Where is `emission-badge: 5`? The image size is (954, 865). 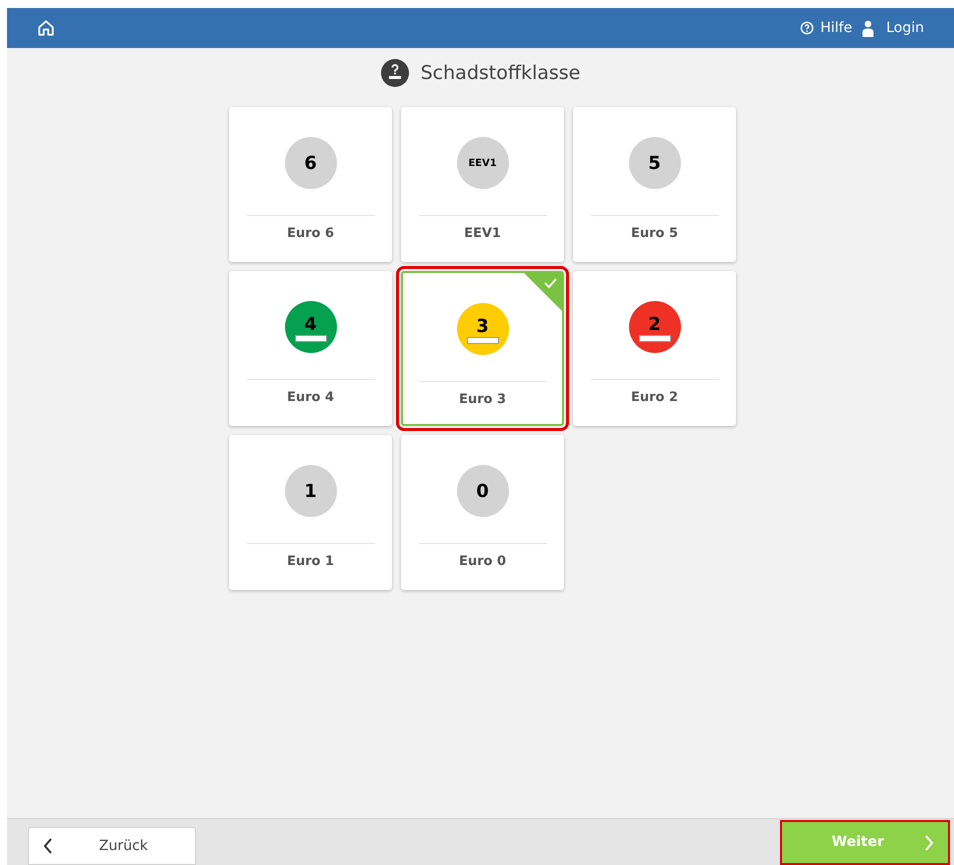 emission-badge: 5 is located at coordinates (654, 163).